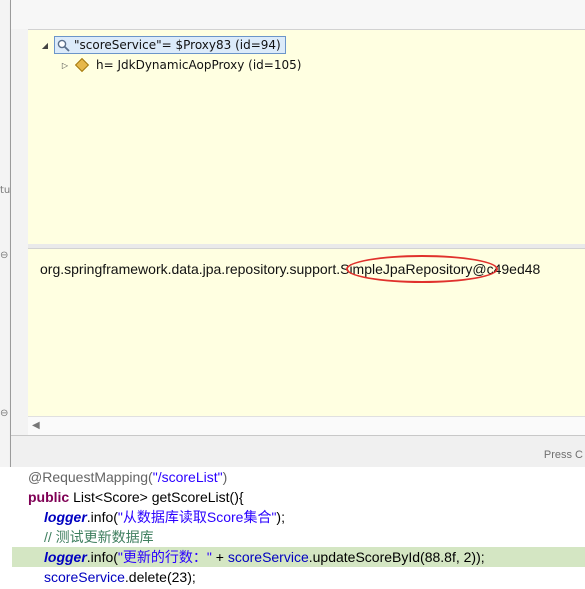 This screenshot has height=589, width=585. I want to click on code-line: public List<Score> getScoreList(){, so click(136, 497).